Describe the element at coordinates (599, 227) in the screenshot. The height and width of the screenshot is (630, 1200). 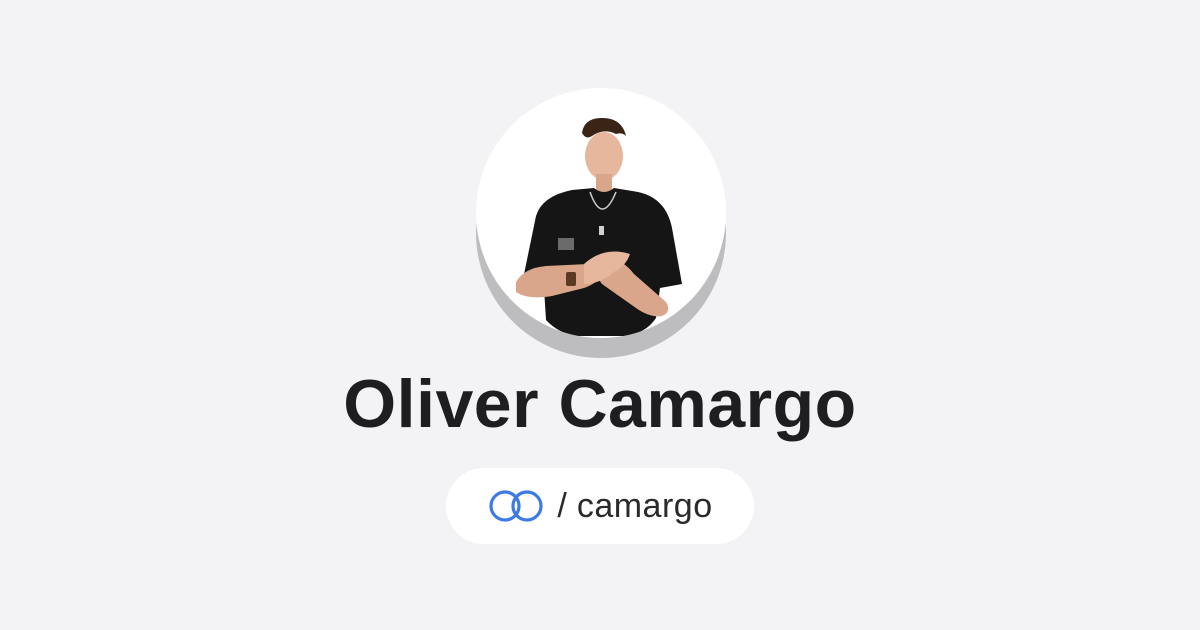
I see `avatar-photo` at that location.